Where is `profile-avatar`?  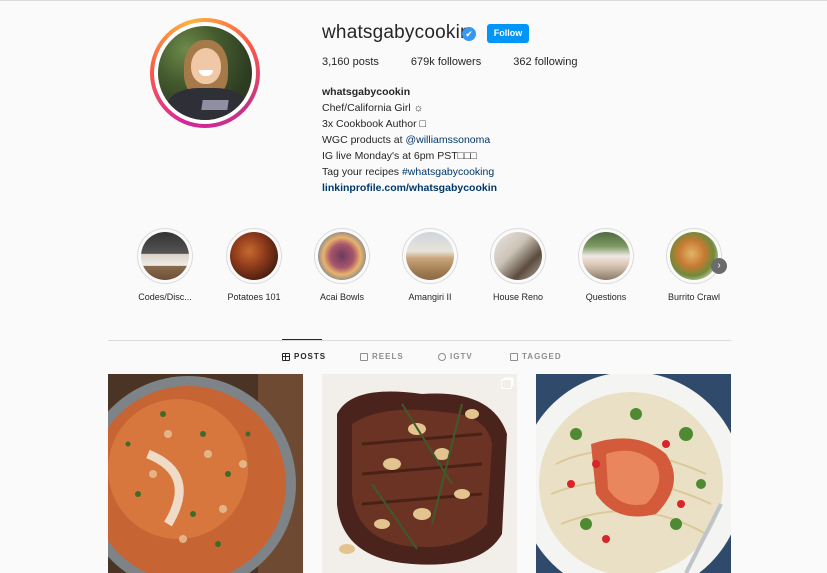 profile-avatar is located at coordinates (205, 73).